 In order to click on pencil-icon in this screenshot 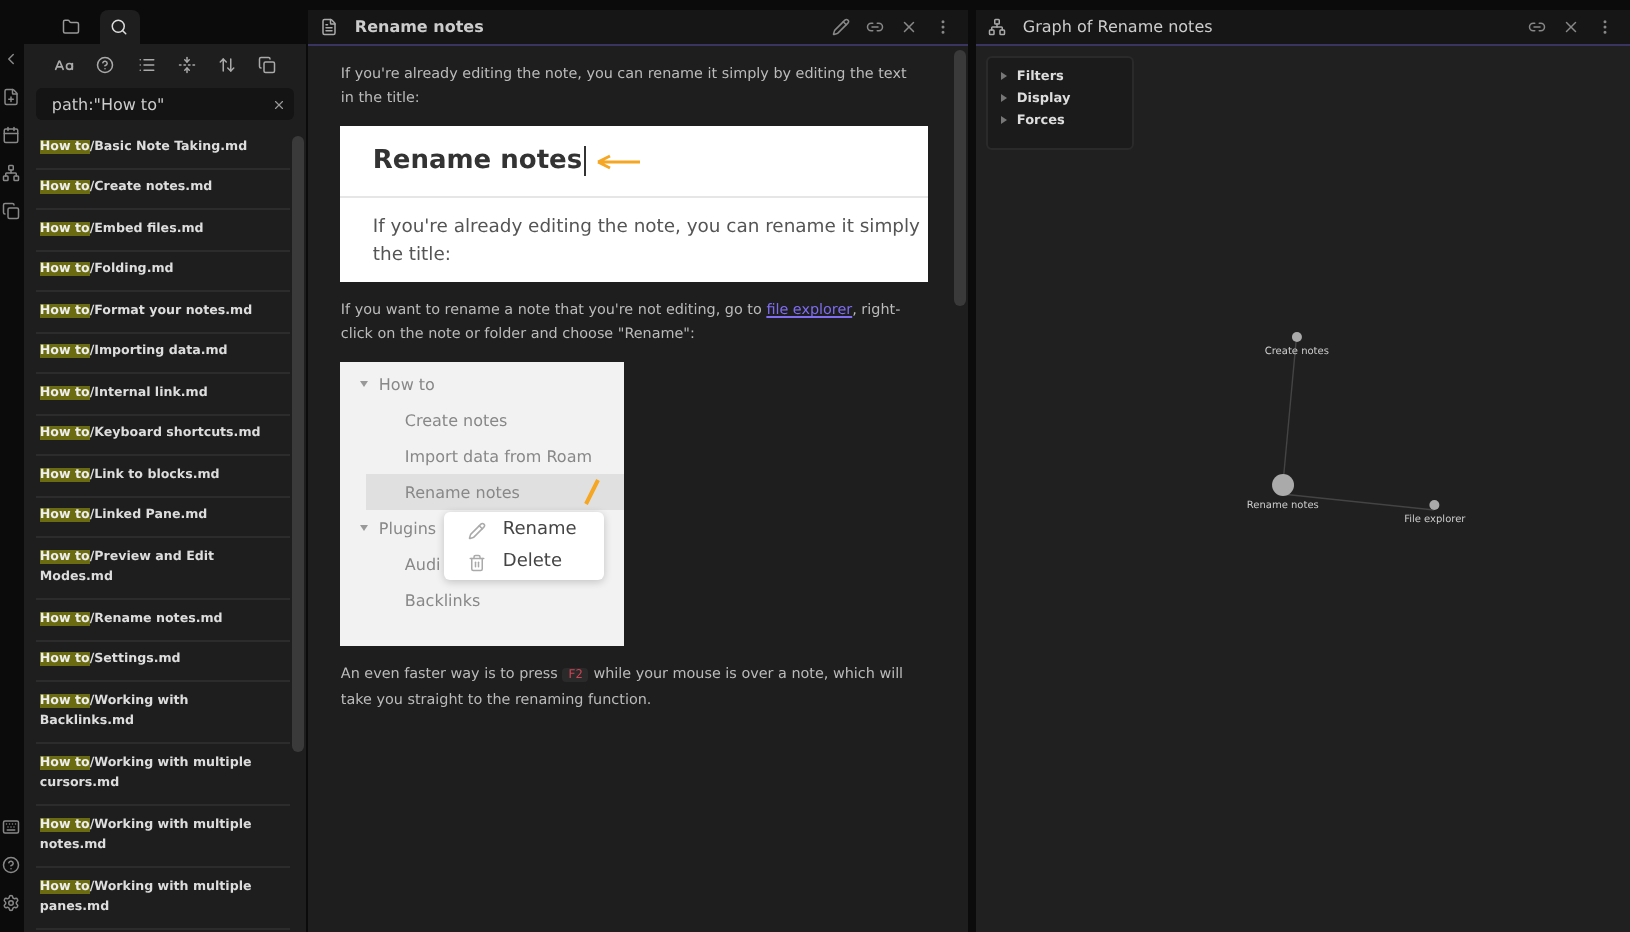, I will do `click(477, 530)`.